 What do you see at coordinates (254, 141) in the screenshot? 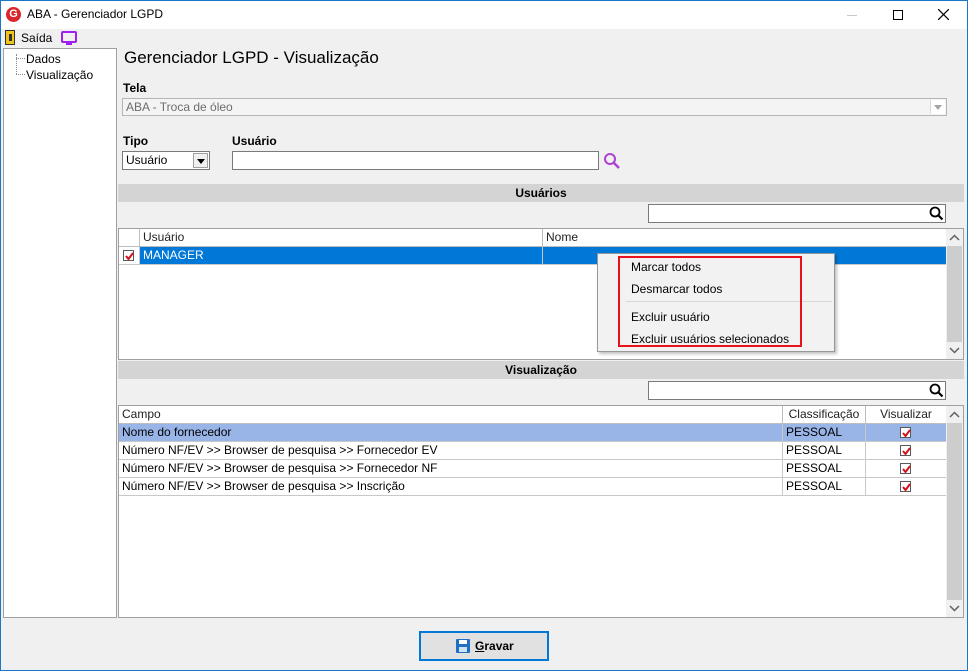
I see `usuario-label: Usuário` at bounding box center [254, 141].